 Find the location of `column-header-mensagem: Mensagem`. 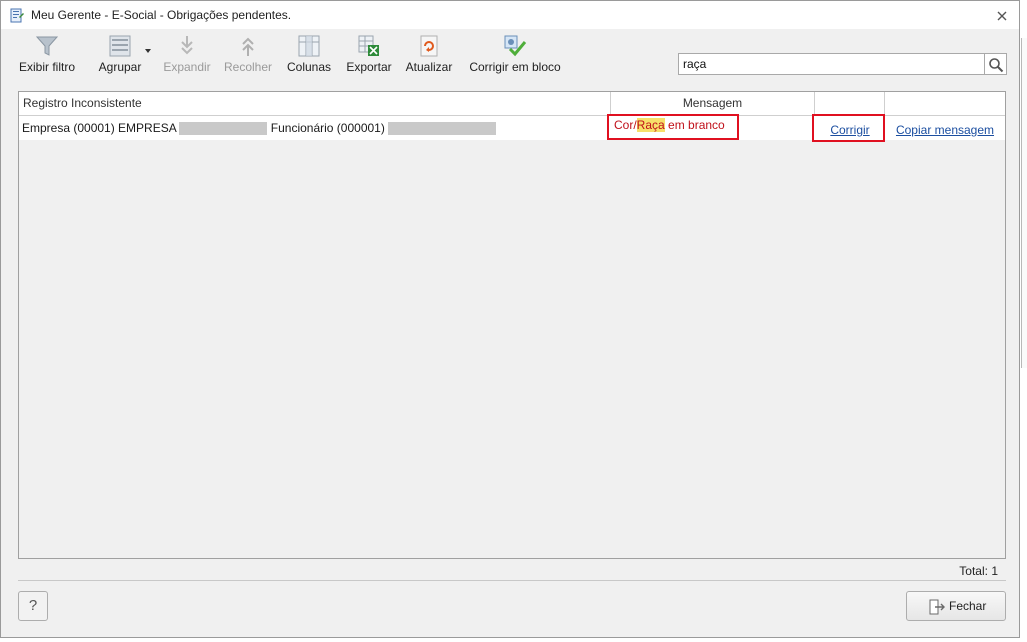

column-header-mensagem: Mensagem is located at coordinates (713, 103).